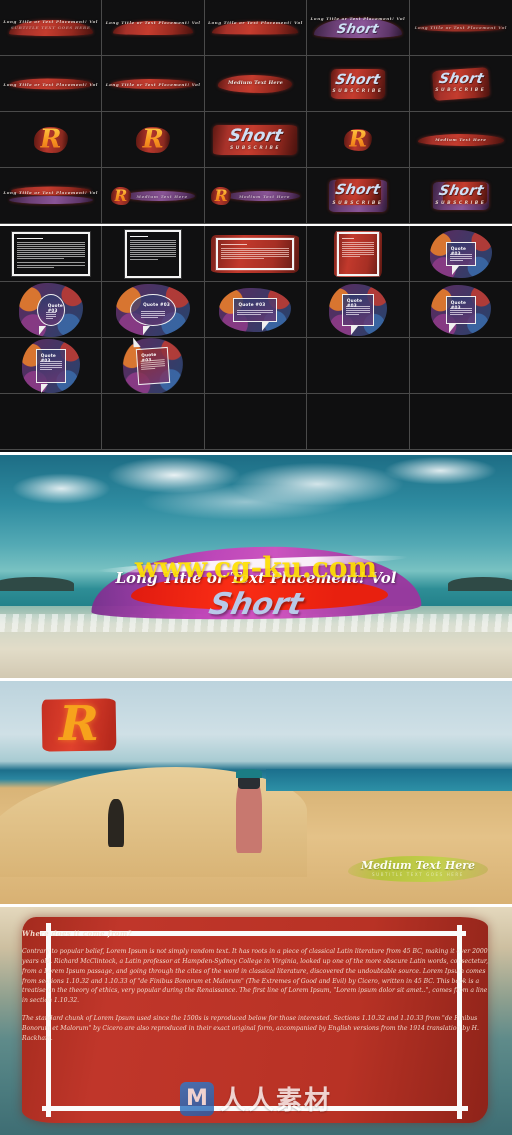 The height and width of the screenshot is (1135, 512). I want to click on sea-strip, so click(389, 780).